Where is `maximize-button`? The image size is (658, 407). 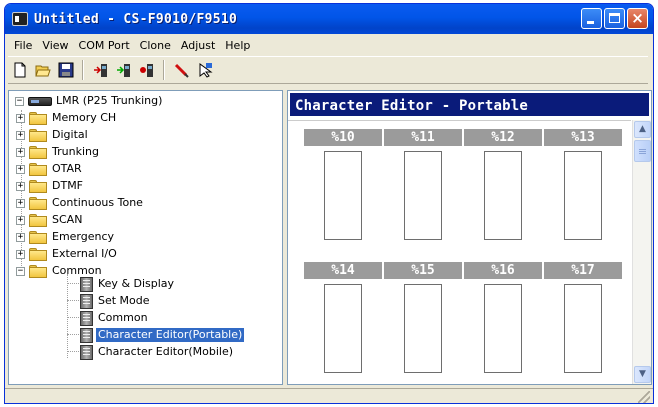 maximize-button is located at coordinates (614, 18).